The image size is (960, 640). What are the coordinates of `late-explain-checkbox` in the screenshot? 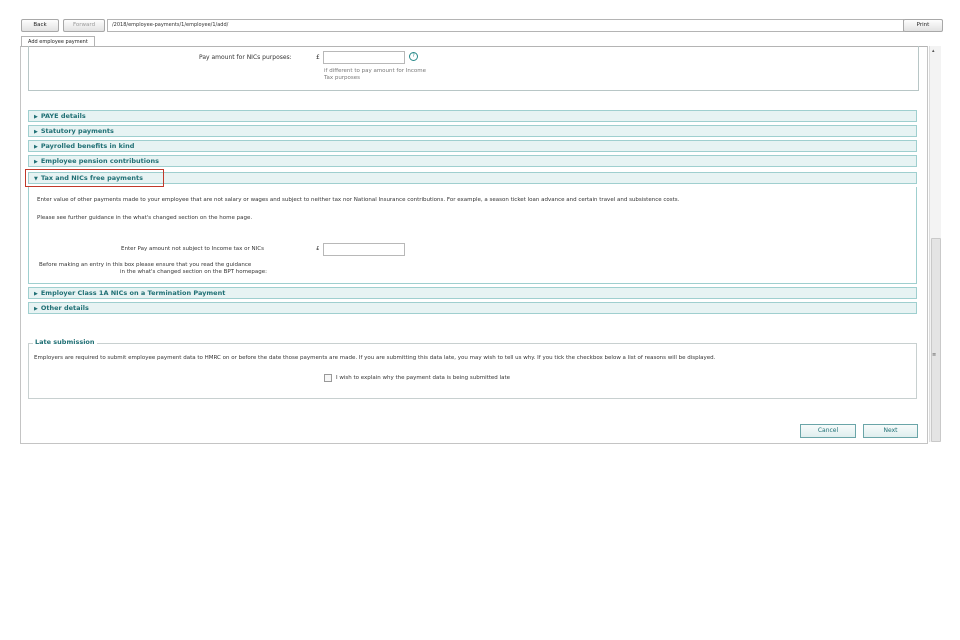 It's located at (328, 378).